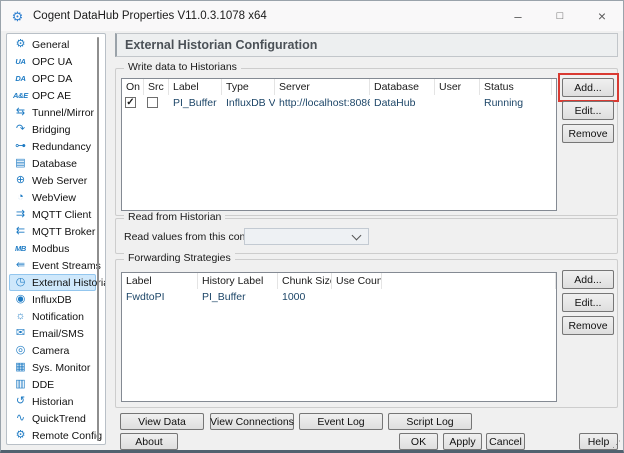 This screenshot has width=624, height=453. What do you see at coordinates (63, 112) in the screenshot?
I see `sidebar-item-label: Tunnel/Mirror` at bounding box center [63, 112].